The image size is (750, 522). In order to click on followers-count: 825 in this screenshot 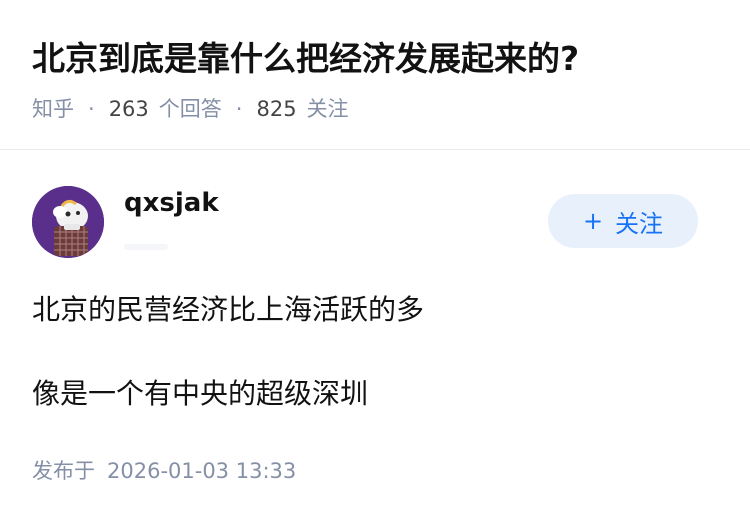, I will do `click(276, 109)`.